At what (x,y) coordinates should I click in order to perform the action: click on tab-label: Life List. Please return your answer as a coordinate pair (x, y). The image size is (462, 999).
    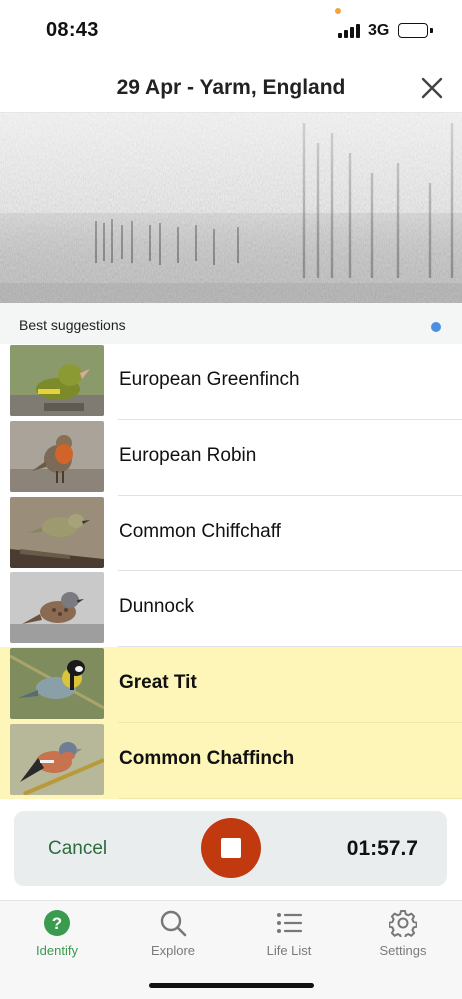
    Looking at the image, I should click on (289, 950).